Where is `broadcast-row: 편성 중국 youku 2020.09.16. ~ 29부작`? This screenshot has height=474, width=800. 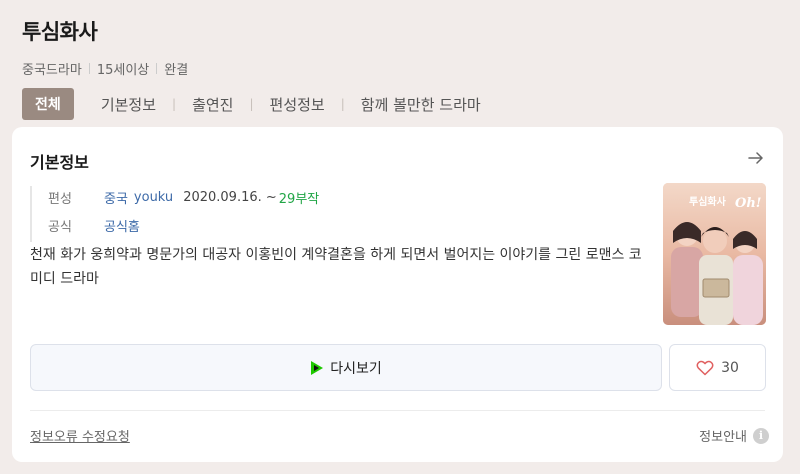 broadcast-row: 편성 중국 youku 2020.09.16. ~ 29부작 is located at coordinates (183, 197).